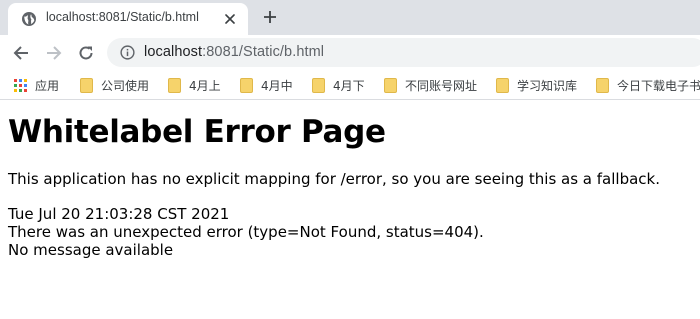 Image resolution: width=700 pixels, height=319 pixels. What do you see at coordinates (125, 86) in the screenshot?
I see `bookmark-label: 公司使用` at bounding box center [125, 86].